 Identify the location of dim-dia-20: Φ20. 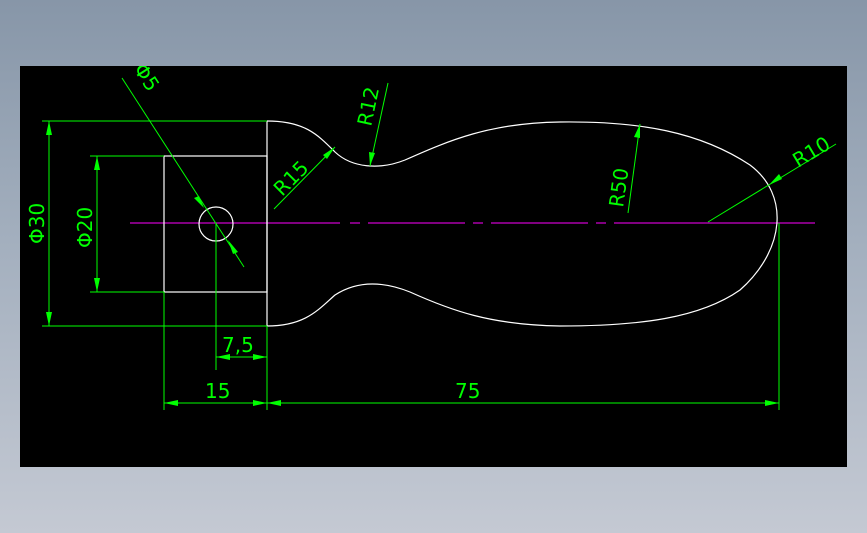
(118, 224).